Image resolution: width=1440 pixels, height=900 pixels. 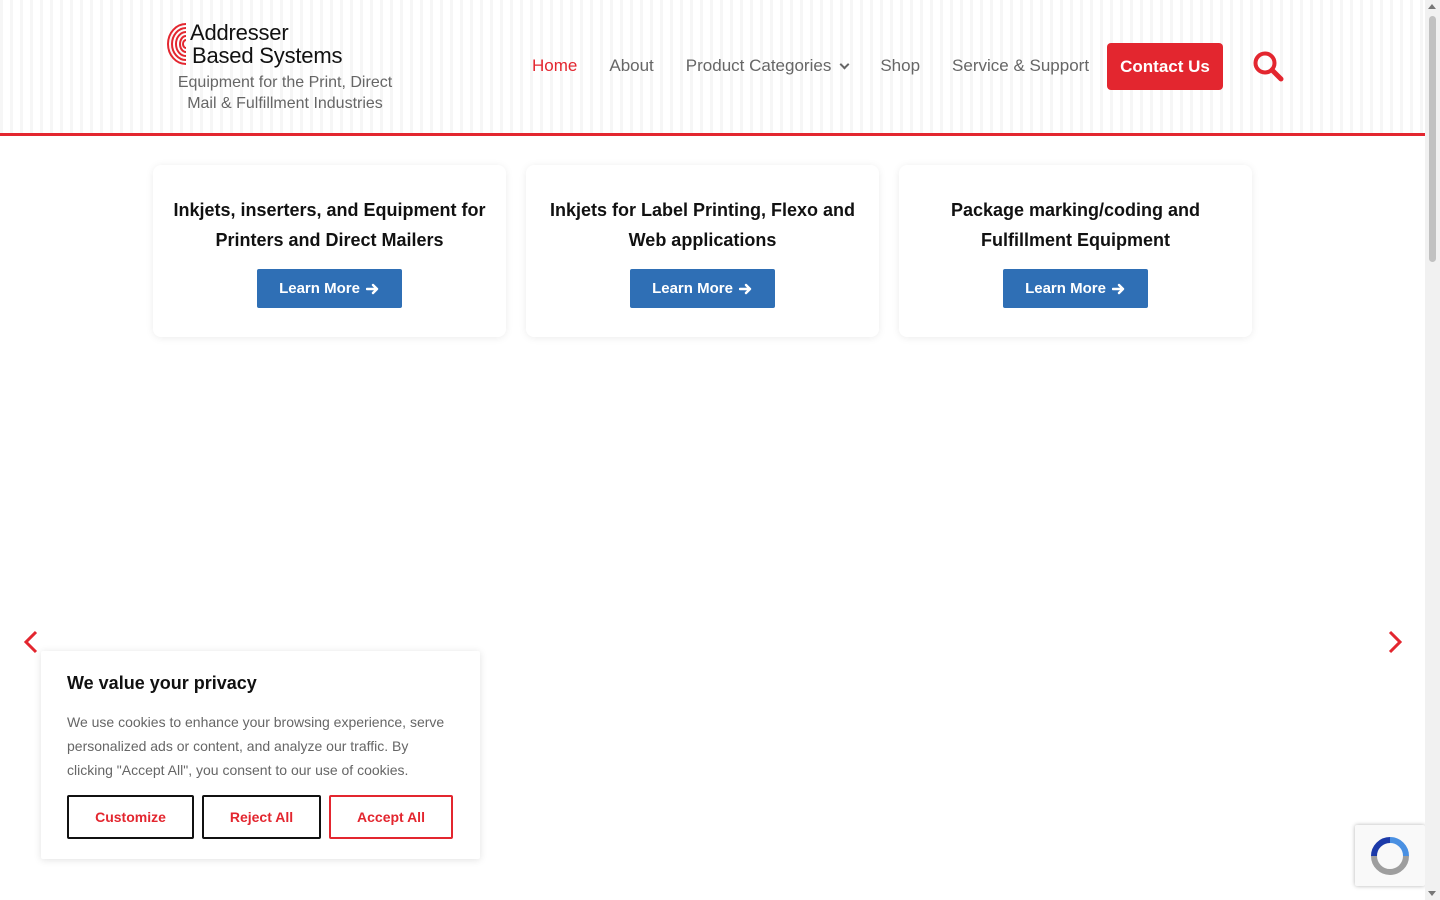 I want to click on nav-product-categories: Product Categories, so click(x=767, y=66).